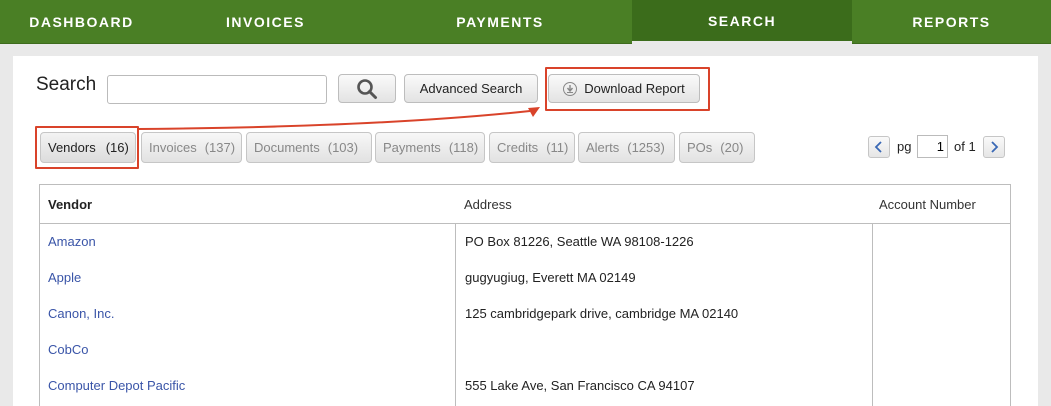  What do you see at coordinates (81, 313) in the screenshot?
I see `vendor-link: Canon, Inc.` at bounding box center [81, 313].